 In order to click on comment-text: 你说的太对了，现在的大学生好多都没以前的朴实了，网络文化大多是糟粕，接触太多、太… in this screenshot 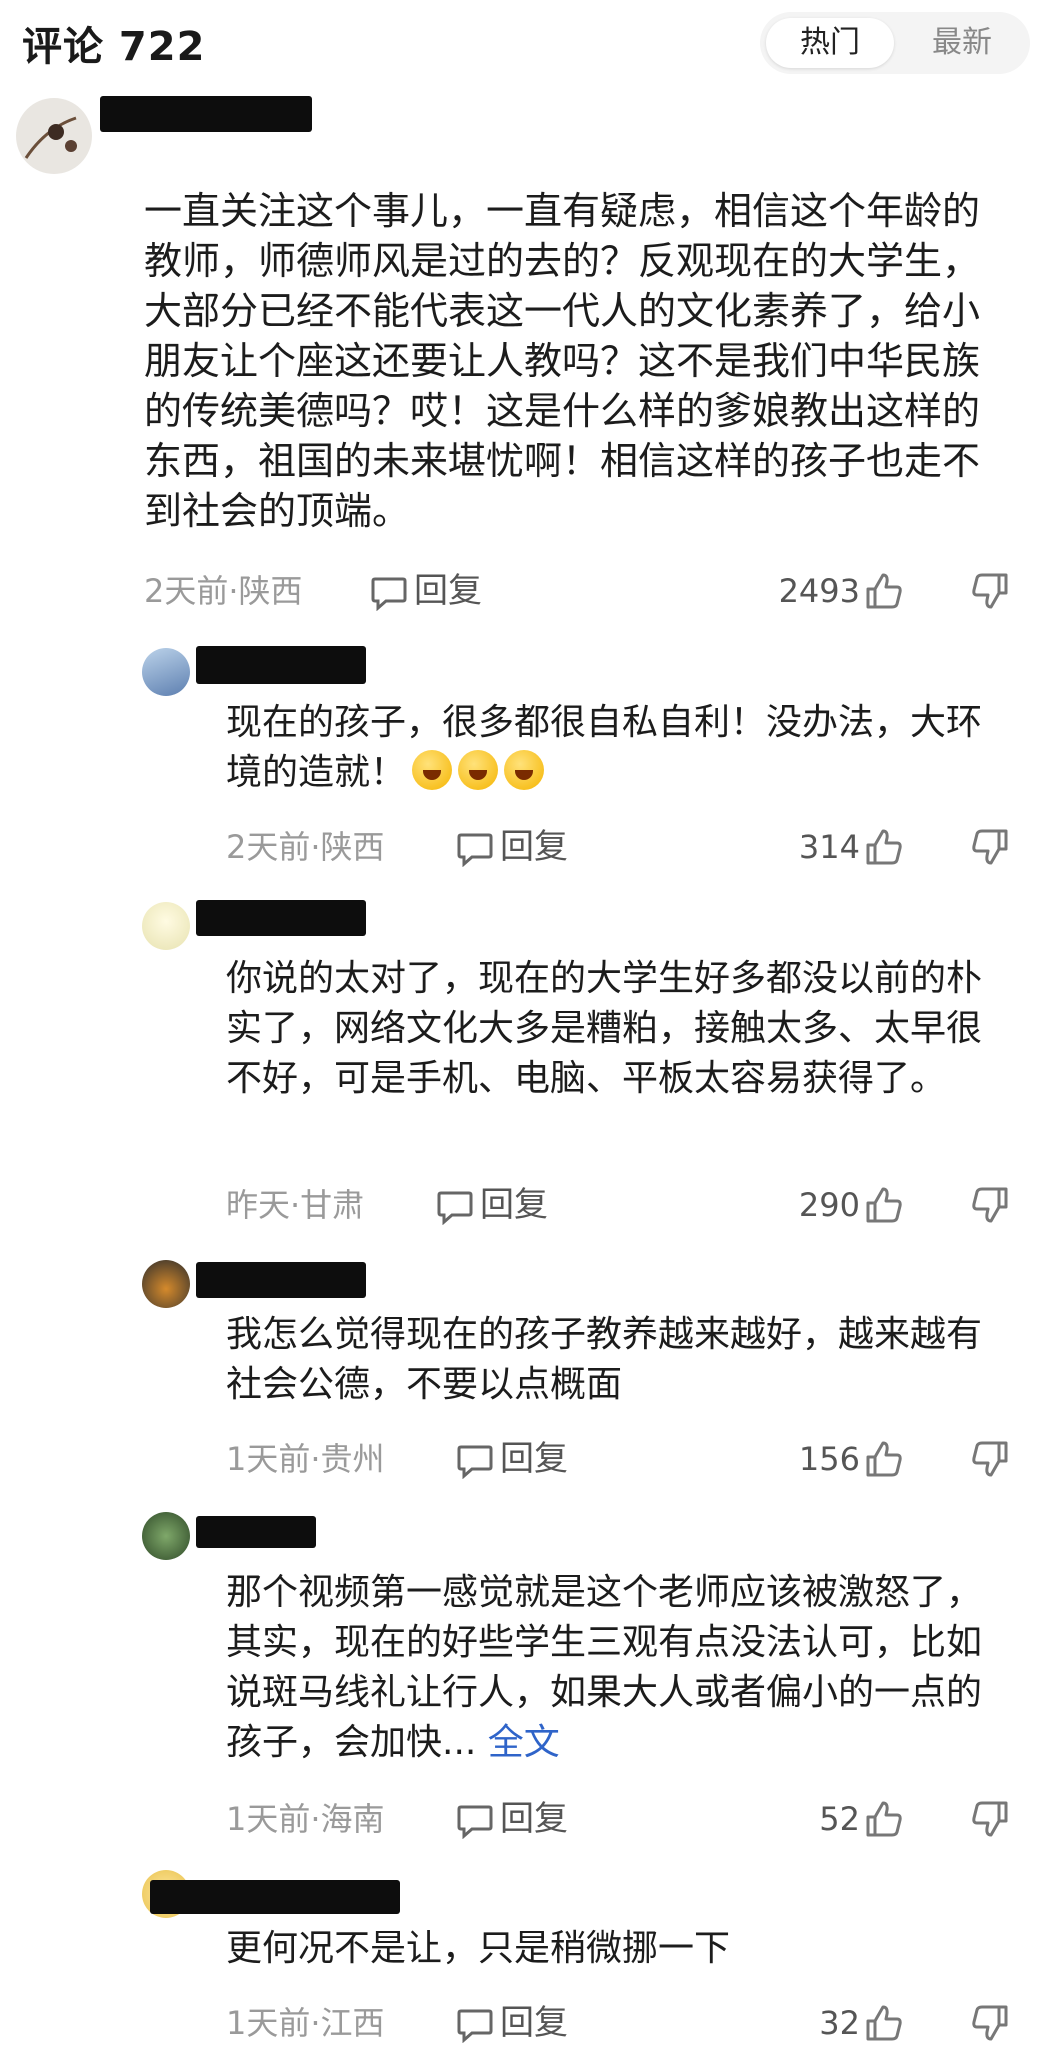, I will do `click(604, 1028)`.